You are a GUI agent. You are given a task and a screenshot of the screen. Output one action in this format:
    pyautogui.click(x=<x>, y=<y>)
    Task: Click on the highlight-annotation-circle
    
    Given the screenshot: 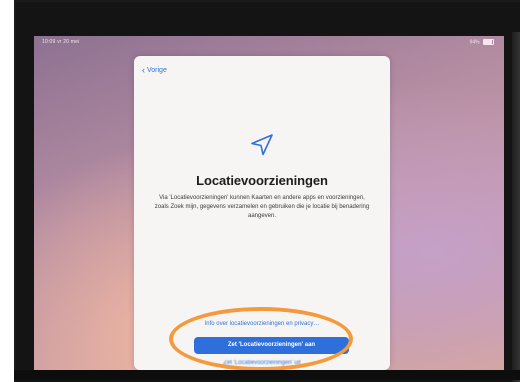 What is the action you would take?
    pyautogui.click(x=261, y=338)
    